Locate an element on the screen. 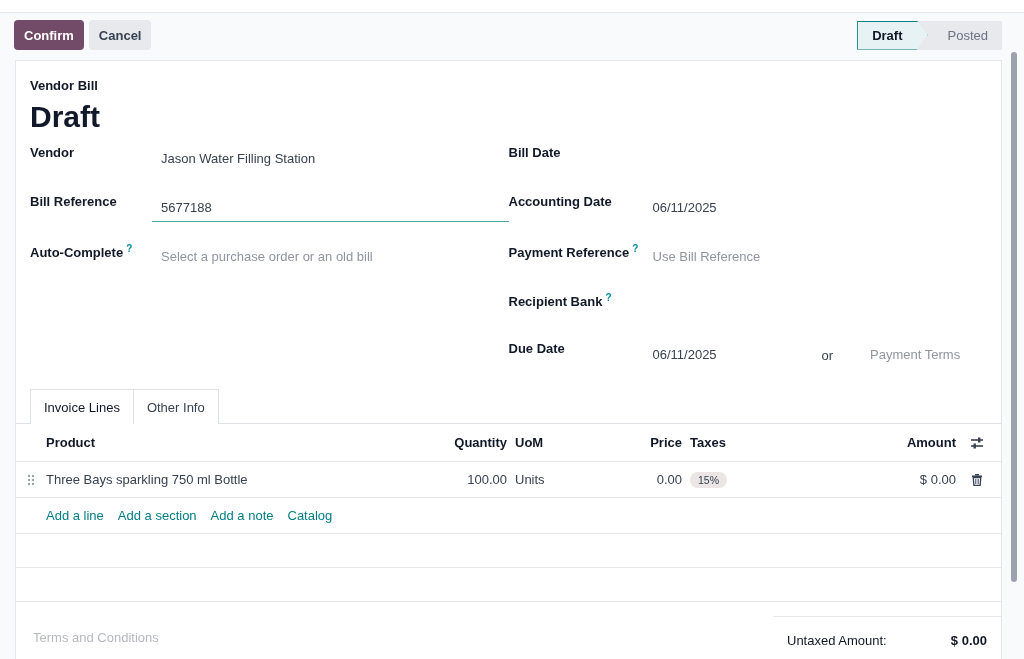  confirm-button: Confirm is located at coordinates (49, 35).